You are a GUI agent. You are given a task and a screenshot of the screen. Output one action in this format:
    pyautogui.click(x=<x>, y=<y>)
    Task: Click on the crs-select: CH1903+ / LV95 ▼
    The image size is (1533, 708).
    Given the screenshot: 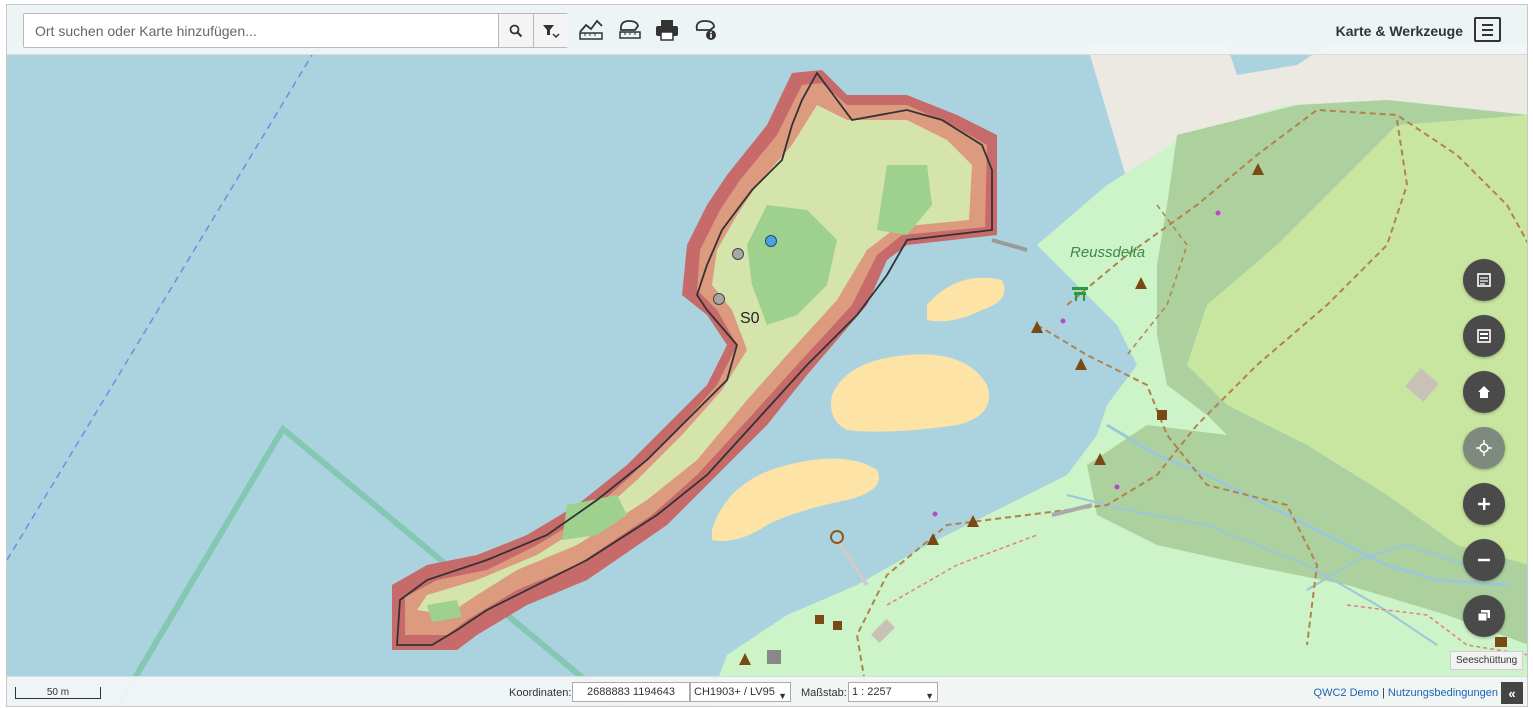 What is the action you would take?
    pyautogui.click(x=740, y=692)
    